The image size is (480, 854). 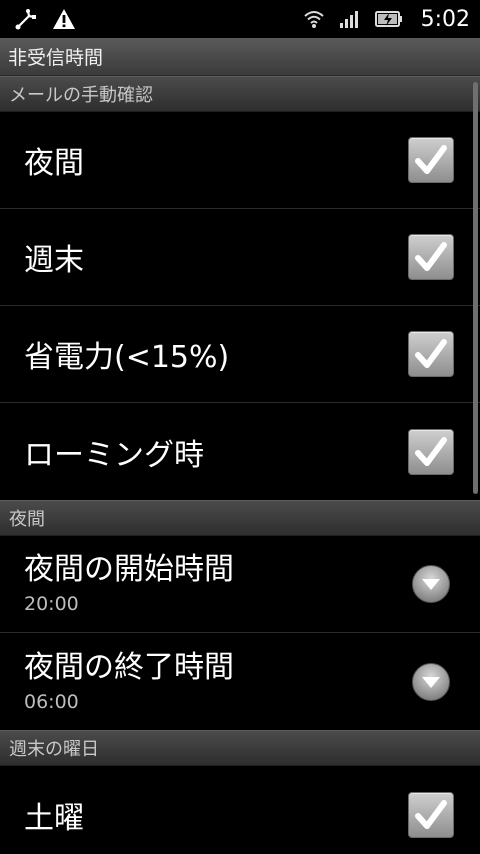 I want to click on pref-label: 省電力(<15%), so click(x=127, y=357).